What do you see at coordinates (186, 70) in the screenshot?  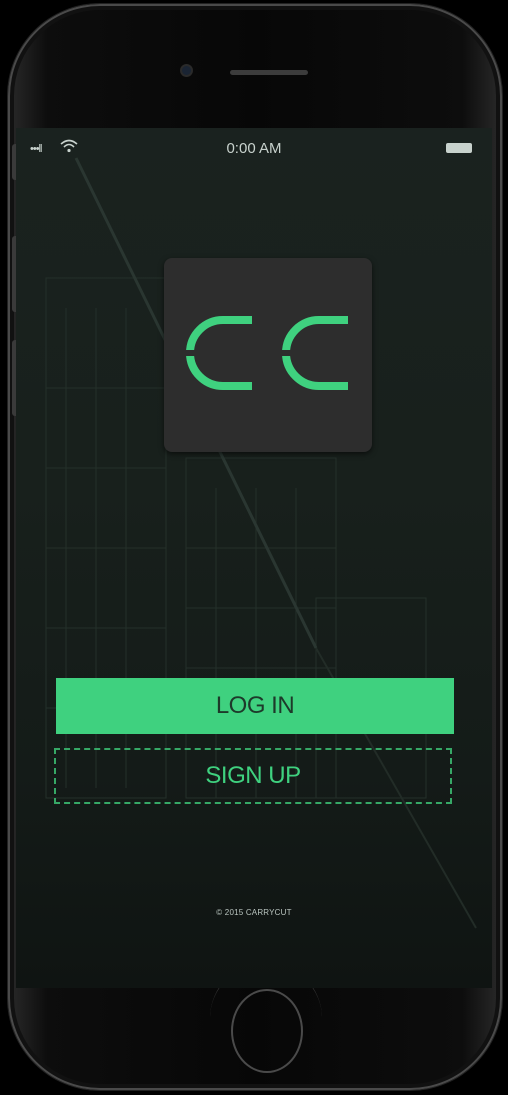 I see `front-camera` at bounding box center [186, 70].